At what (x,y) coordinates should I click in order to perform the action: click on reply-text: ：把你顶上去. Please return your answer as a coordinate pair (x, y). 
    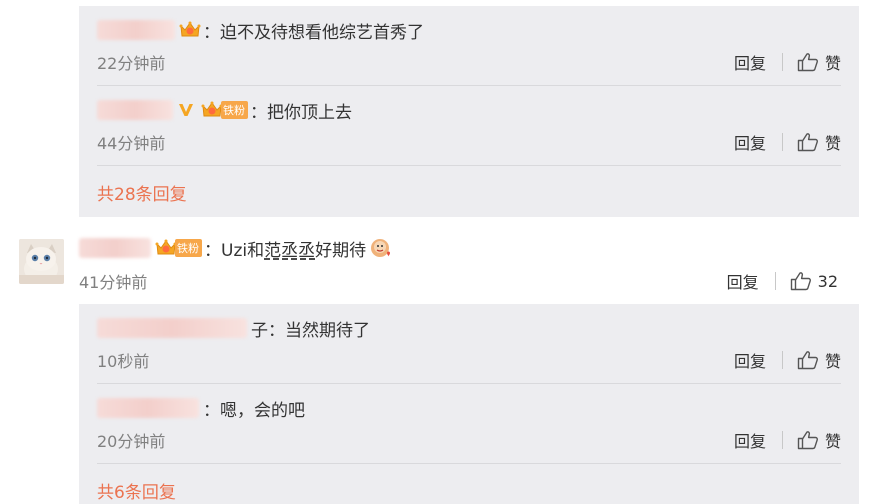
    Looking at the image, I should click on (301, 112).